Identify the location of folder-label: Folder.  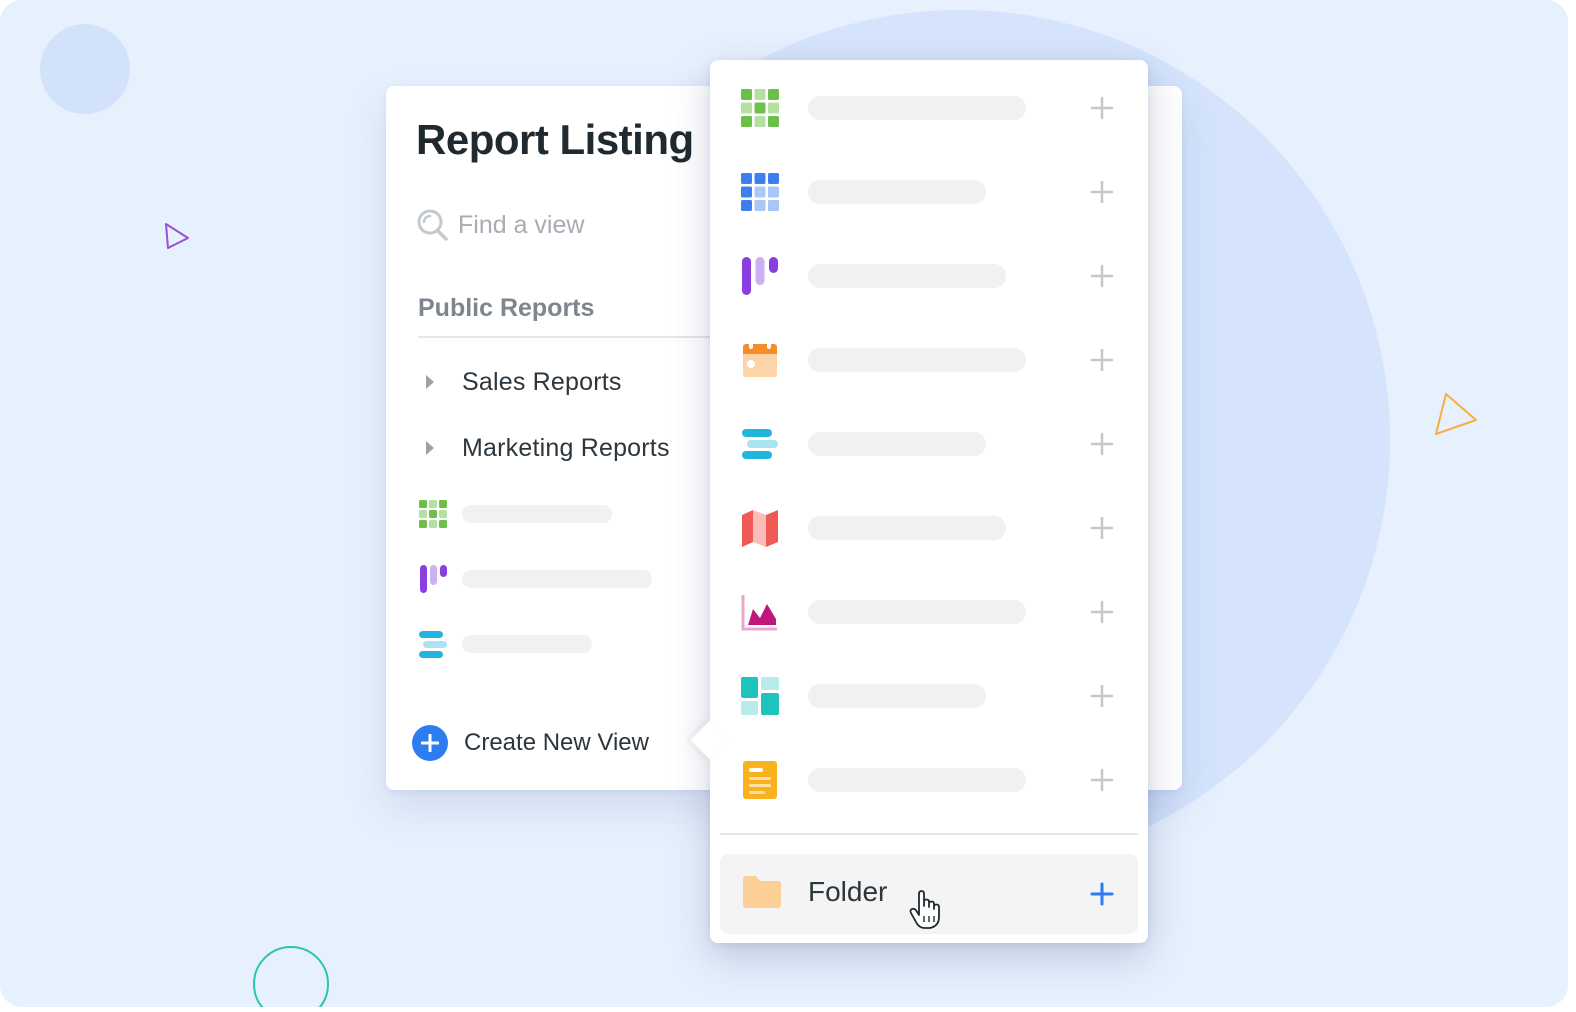
(848, 891).